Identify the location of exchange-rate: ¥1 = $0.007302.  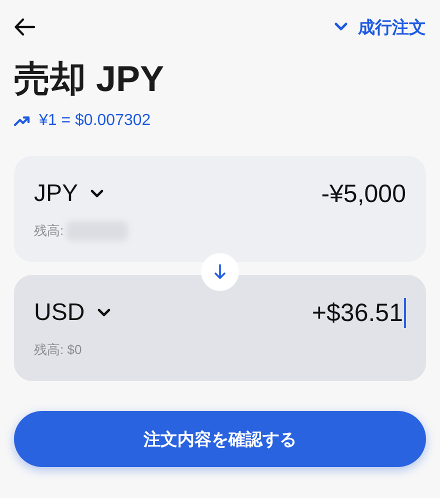
(95, 121).